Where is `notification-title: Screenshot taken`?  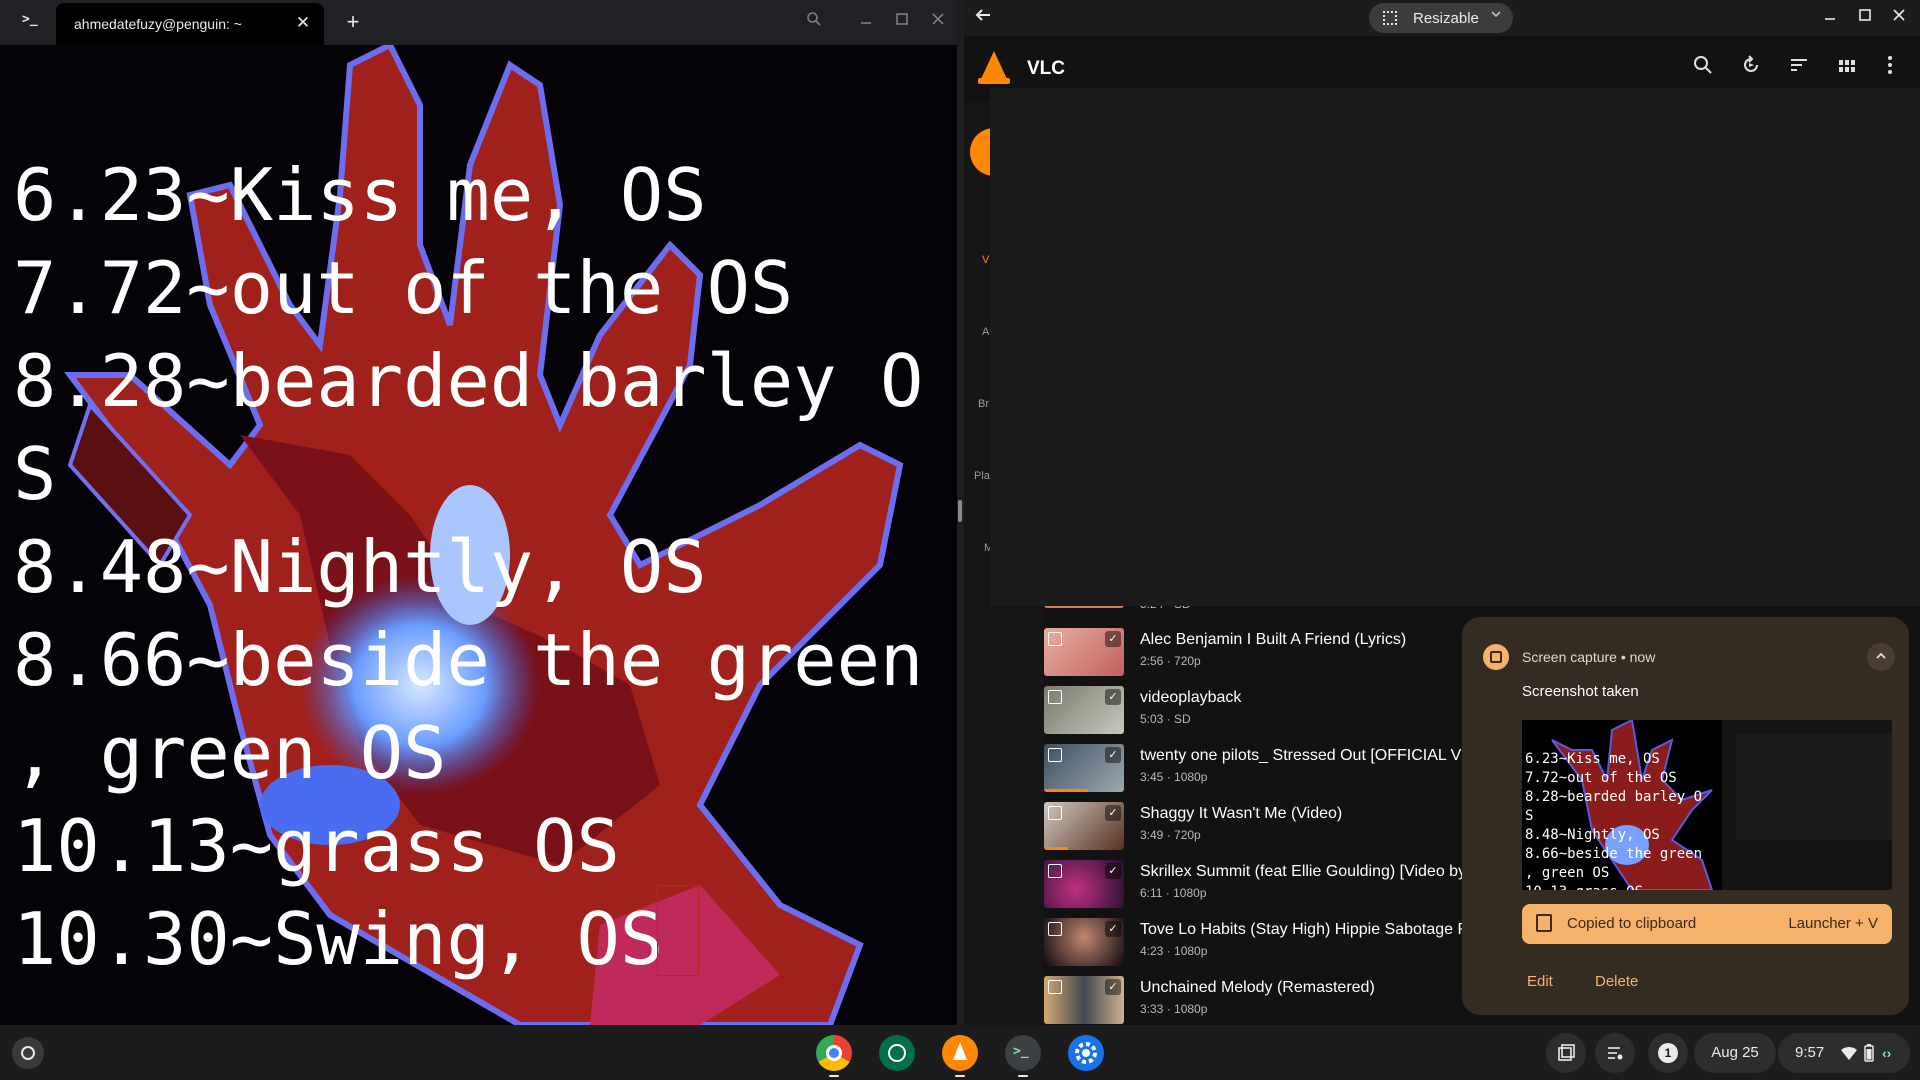
notification-title: Screenshot taken is located at coordinates (1580, 691).